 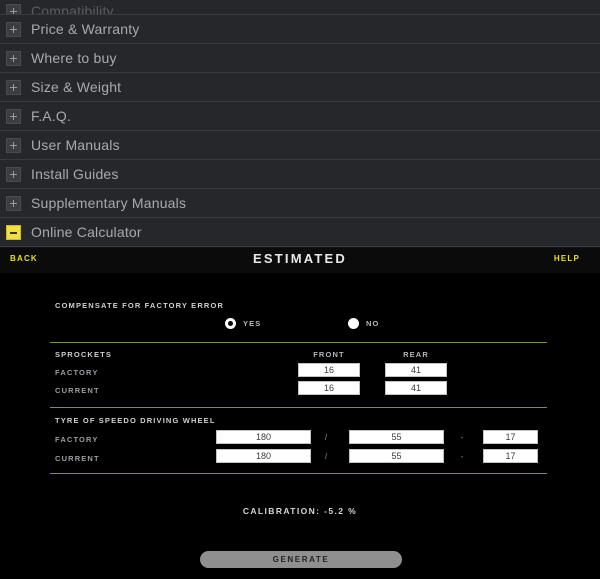 What do you see at coordinates (230, 323) in the screenshot?
I see `radio-selected-icon` at bounding box center [230, 323].